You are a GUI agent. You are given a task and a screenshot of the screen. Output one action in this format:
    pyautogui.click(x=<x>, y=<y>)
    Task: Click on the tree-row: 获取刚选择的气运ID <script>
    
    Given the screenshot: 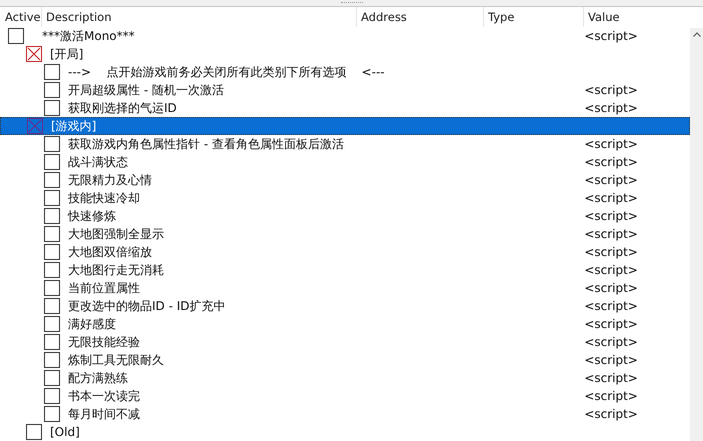 What is the action you would take?
    pyautogui.click(x=345, y=108)
    